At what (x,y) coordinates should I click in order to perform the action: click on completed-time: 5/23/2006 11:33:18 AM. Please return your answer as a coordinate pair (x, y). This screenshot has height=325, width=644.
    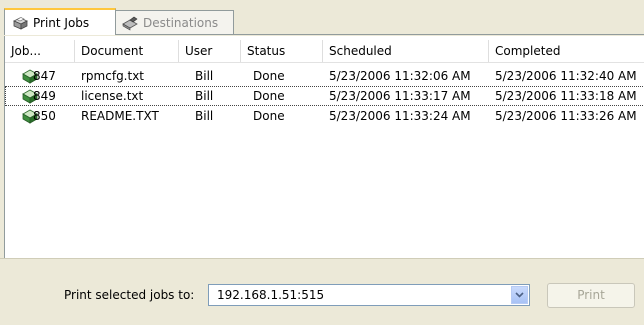
    Looking at the image, I should click on (566, 96).